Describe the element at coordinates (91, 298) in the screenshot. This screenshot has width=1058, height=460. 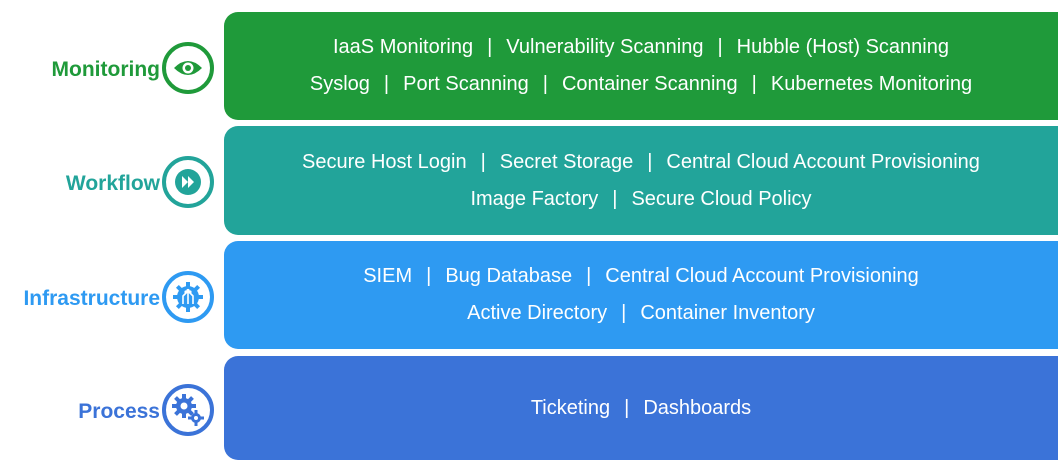
I see `layer-label: Infrastructure` at that location.